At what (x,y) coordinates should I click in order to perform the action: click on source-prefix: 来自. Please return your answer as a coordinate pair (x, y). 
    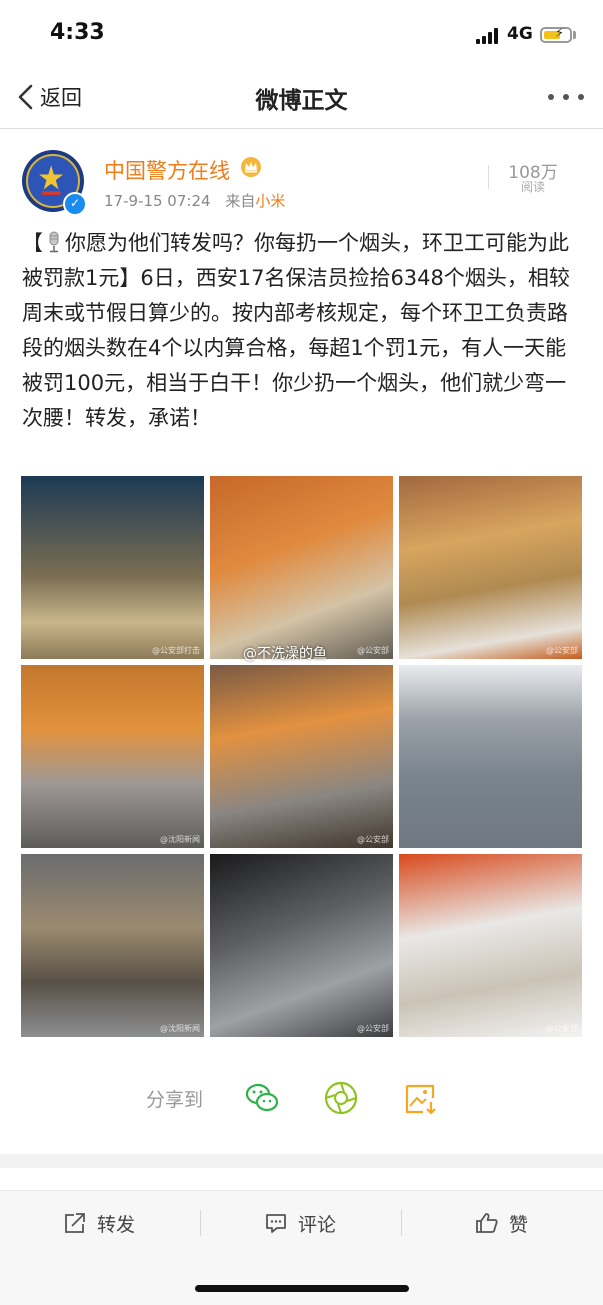
    Looking at the image, I should click on (240, 201).